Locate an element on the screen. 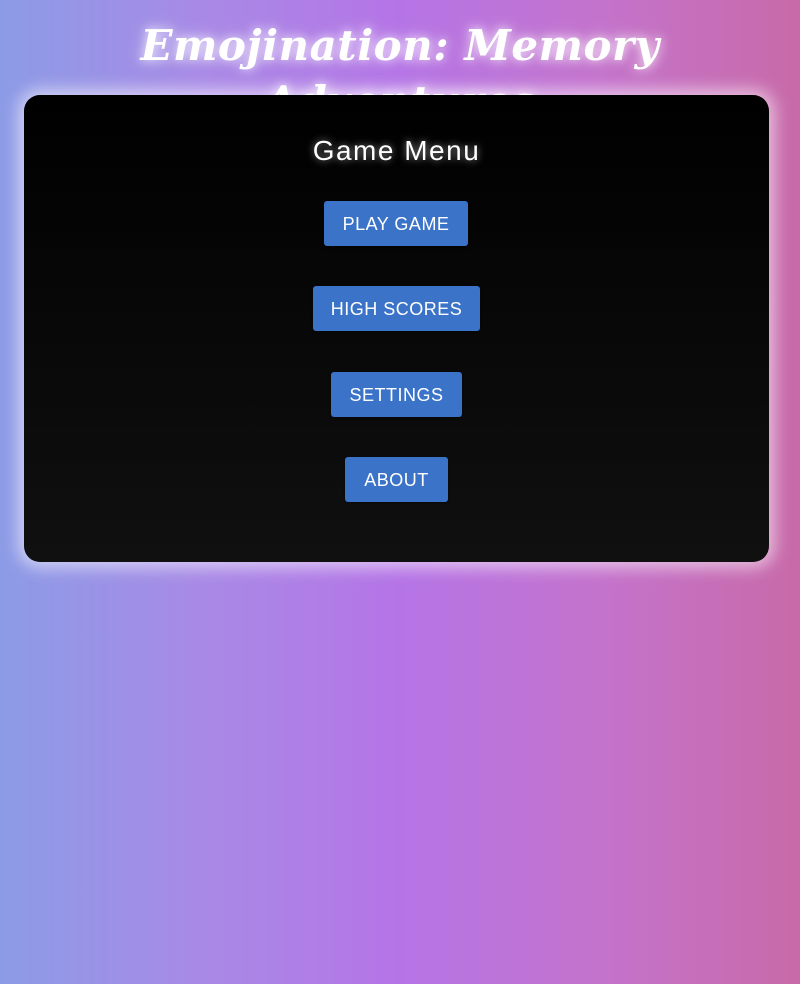 Image resolution: width=800 pixels, height=984 pixels. high-scores-button: HIGH SCORES is located at coordinates (396, 308).